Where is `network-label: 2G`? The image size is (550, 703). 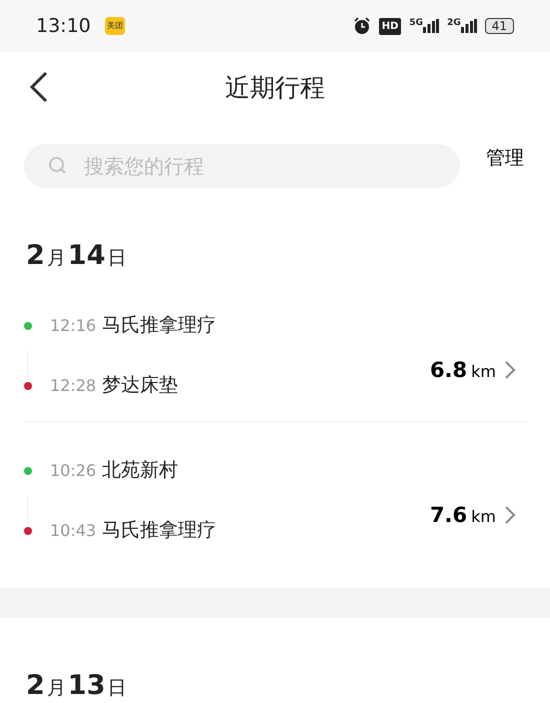 network-label: 2G is located at coordinates (454, 23).